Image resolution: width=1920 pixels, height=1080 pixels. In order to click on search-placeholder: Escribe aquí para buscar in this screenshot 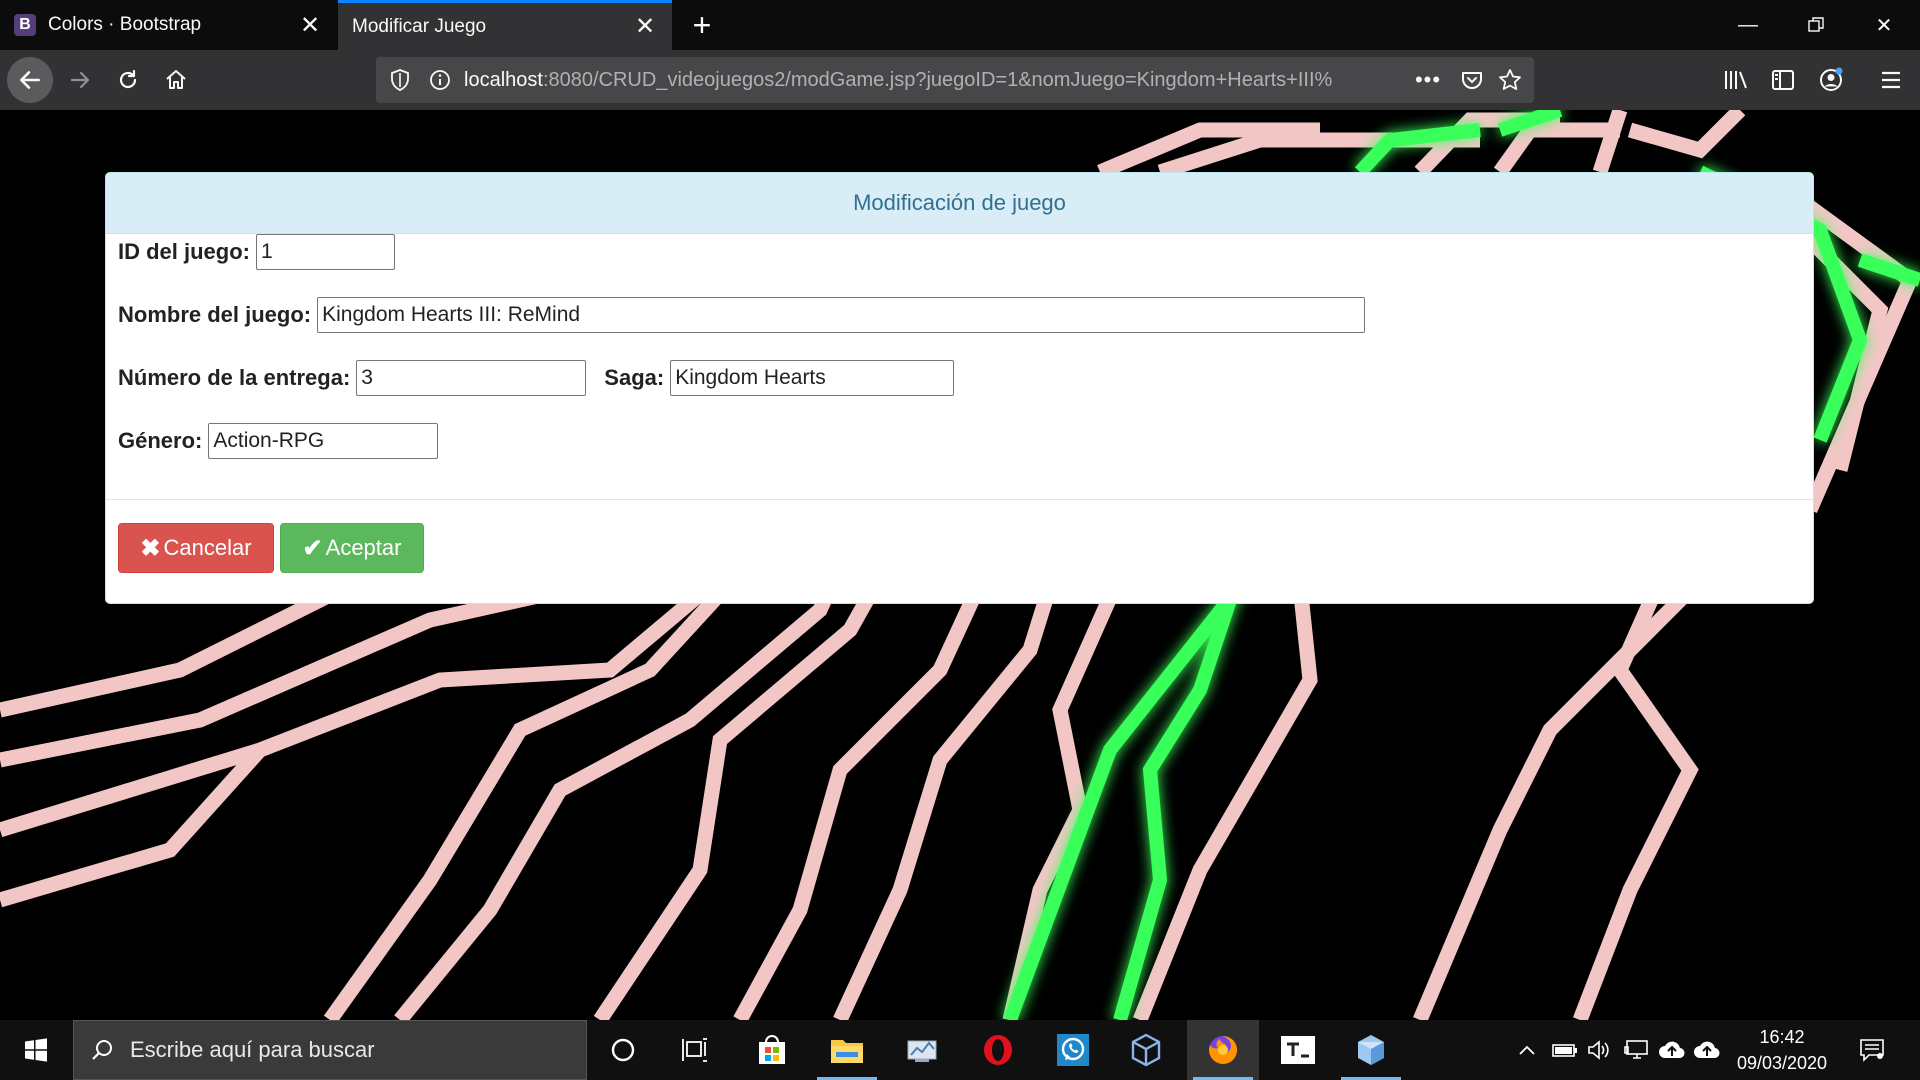, I will do `click(252, 1049)`.